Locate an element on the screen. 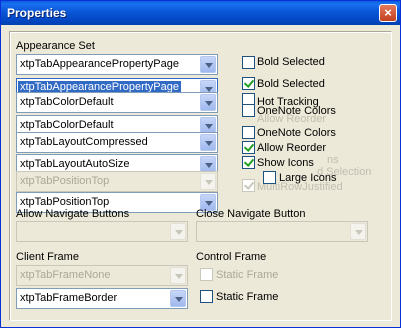  color-combo-overlay-value: xtpTabColorDefault is located at coordinates (67, 125).